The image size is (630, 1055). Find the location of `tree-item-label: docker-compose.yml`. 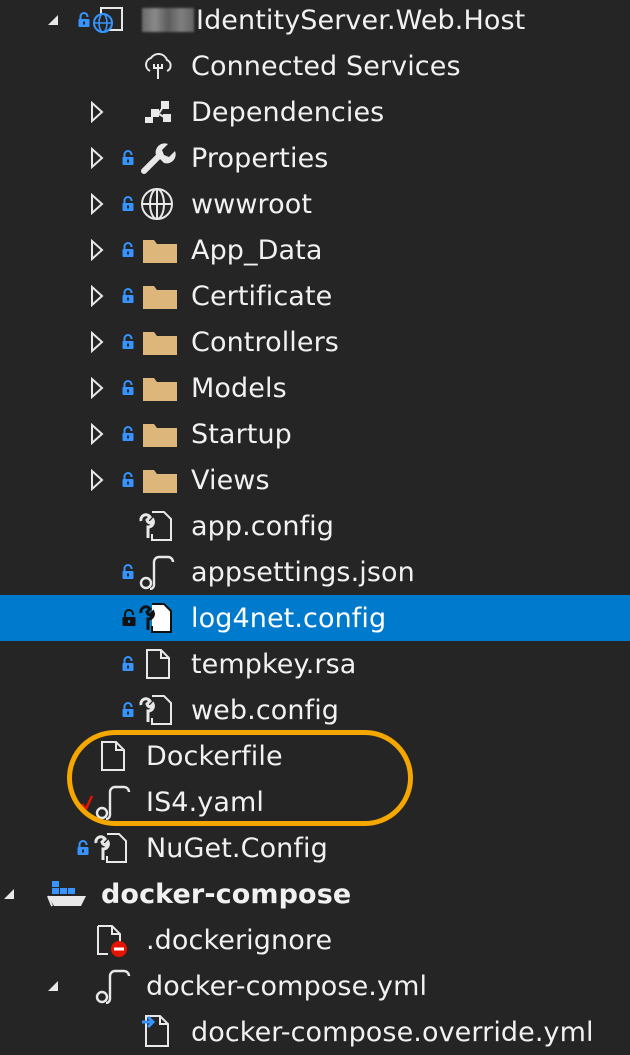

tree-item-label: docker-compose.yml is located at coordinates (287, 986).